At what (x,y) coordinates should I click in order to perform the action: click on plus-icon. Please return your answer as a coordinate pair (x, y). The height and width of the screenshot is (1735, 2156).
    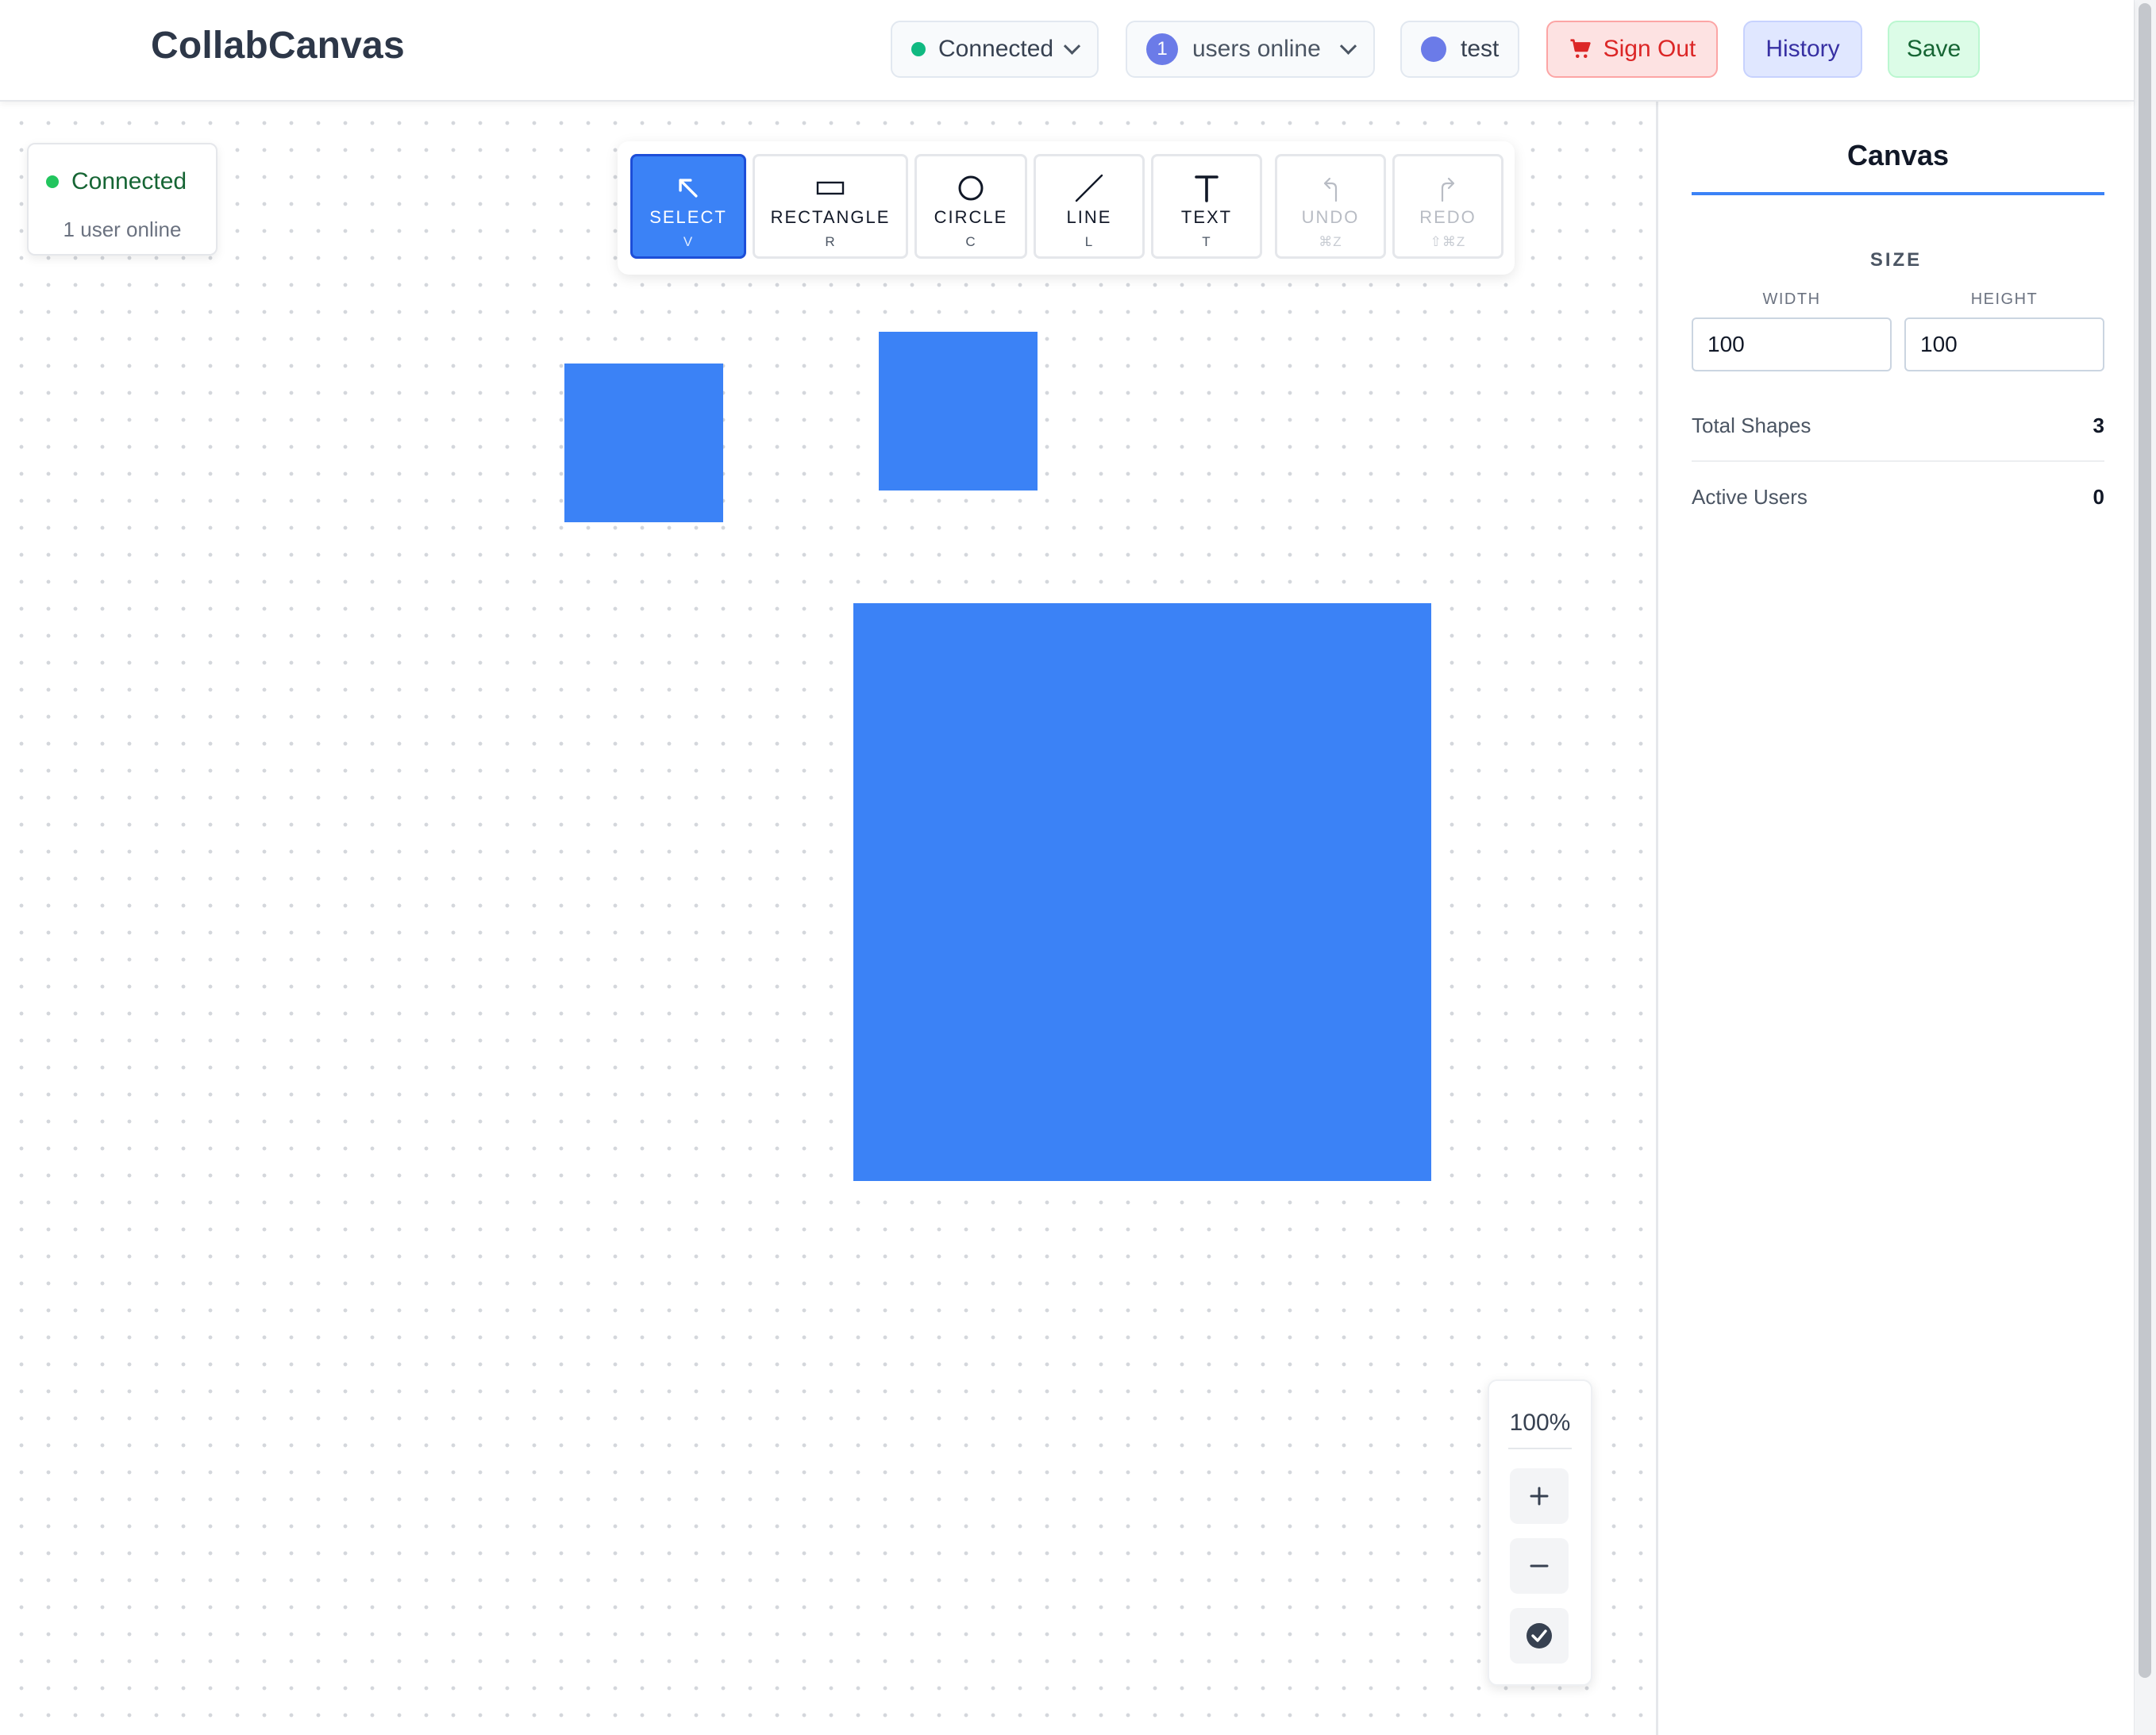
    Looking at the image, I should click on (1539, 1496).